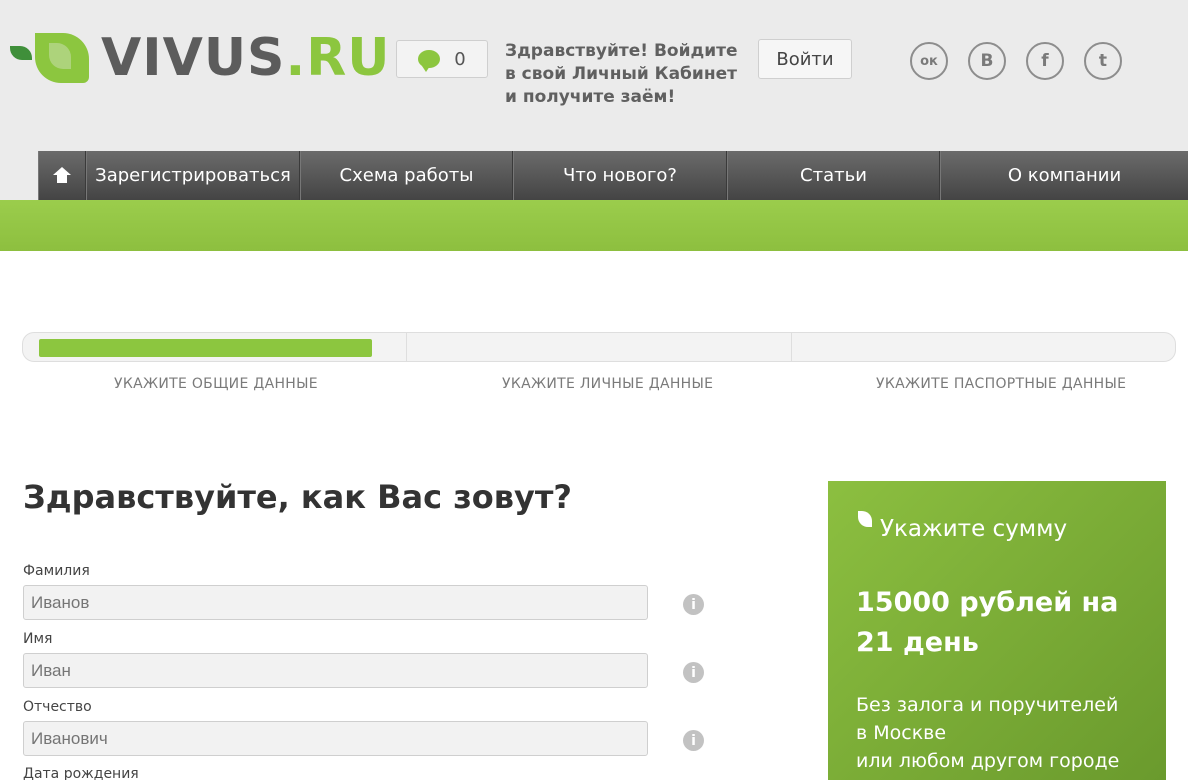 The image size is (1188, 780). Describe the element at coordinates (205, 348) in the screenshot. I see `progress-fill` at that location.